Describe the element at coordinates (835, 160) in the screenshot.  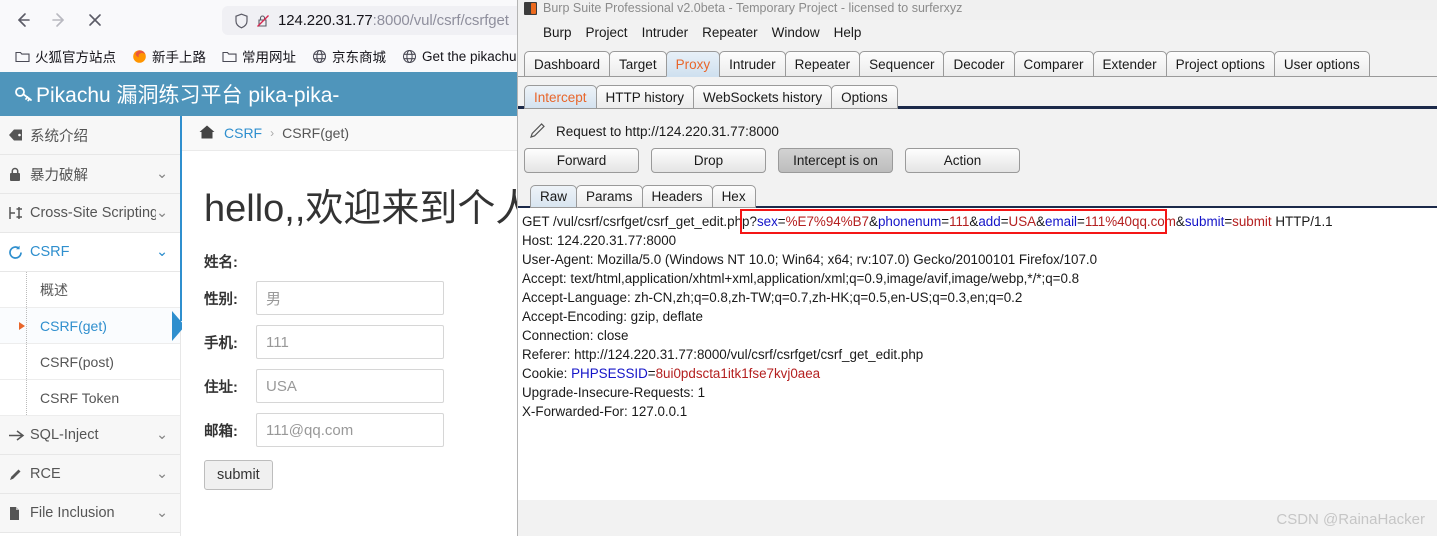
I see `intercept-toggle-button: Intercept is on` at that location.